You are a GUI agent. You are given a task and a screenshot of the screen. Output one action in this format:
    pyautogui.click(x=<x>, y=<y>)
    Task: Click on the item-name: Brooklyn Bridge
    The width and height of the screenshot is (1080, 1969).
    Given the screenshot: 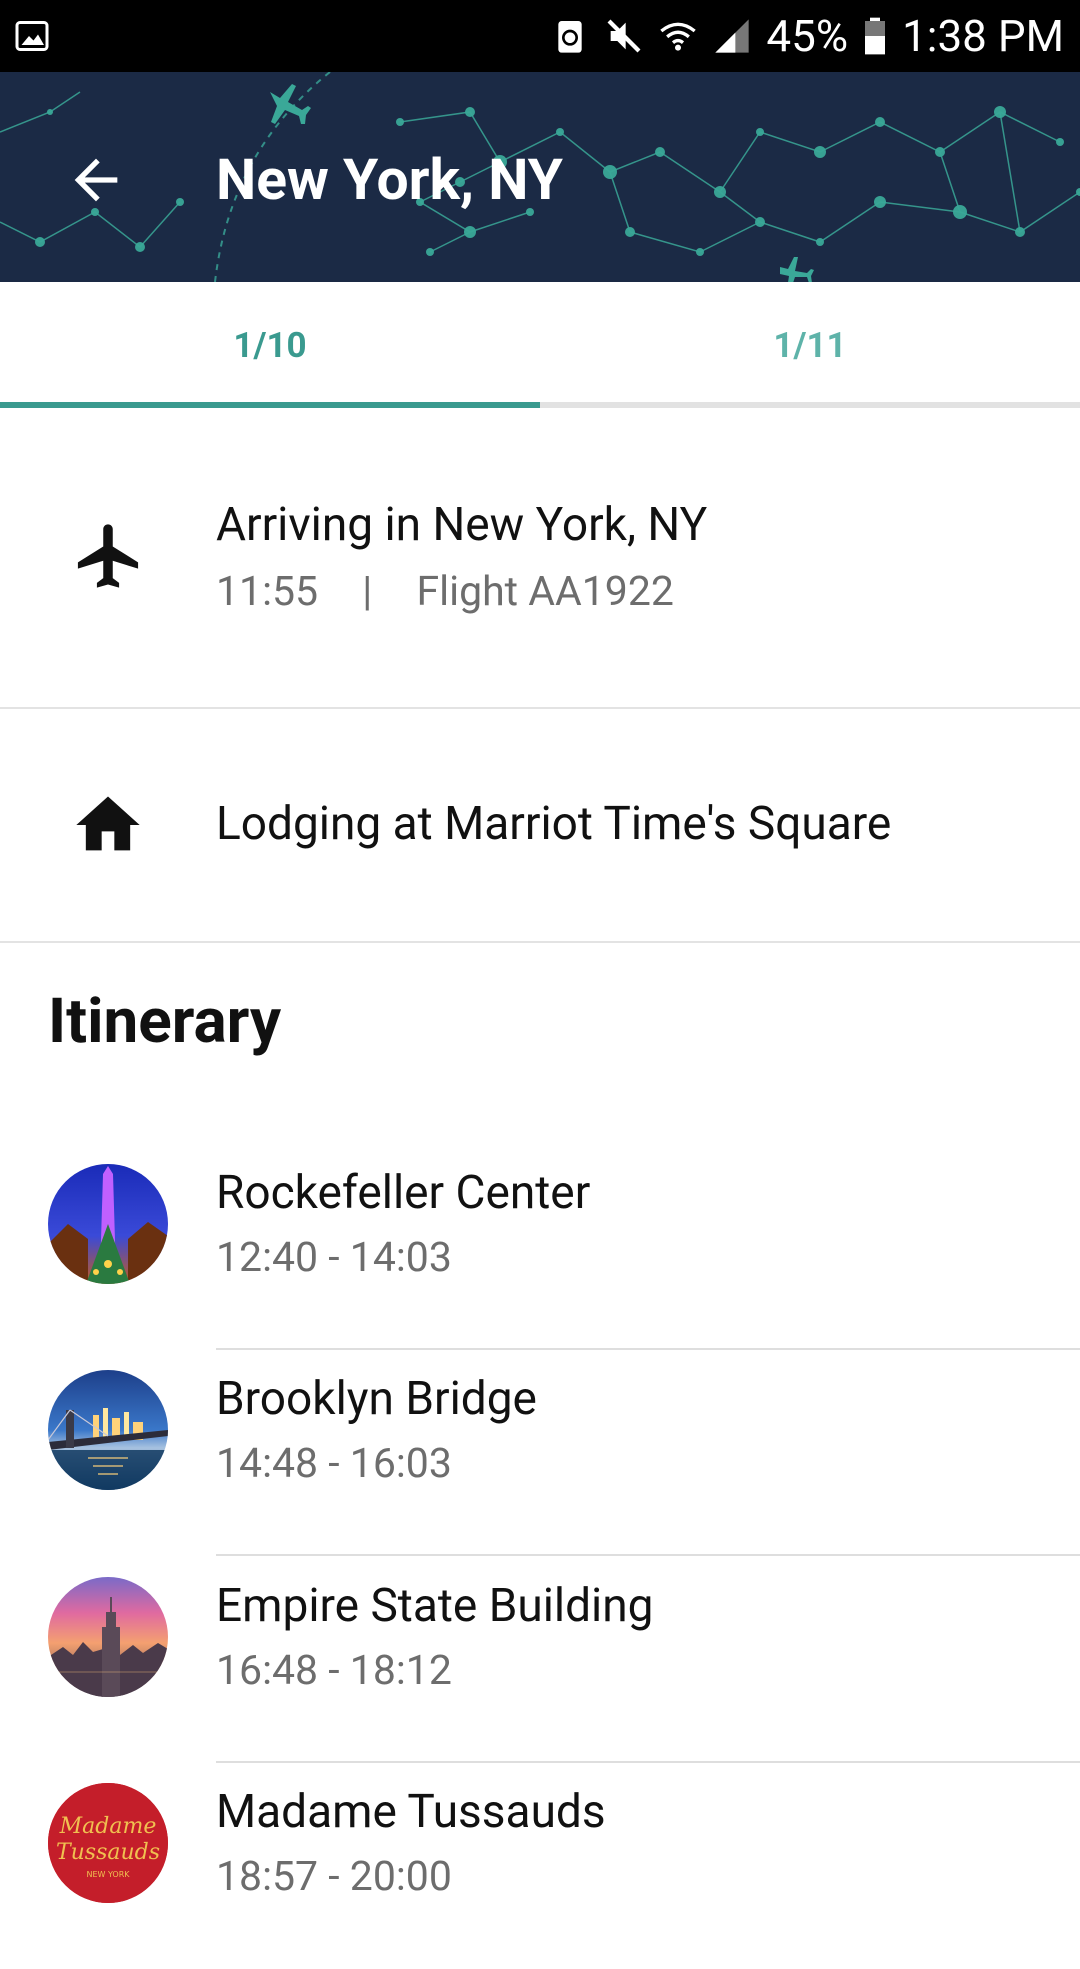 What is the action you would take?
    pyautogui.click(x=376, y=1399)
    